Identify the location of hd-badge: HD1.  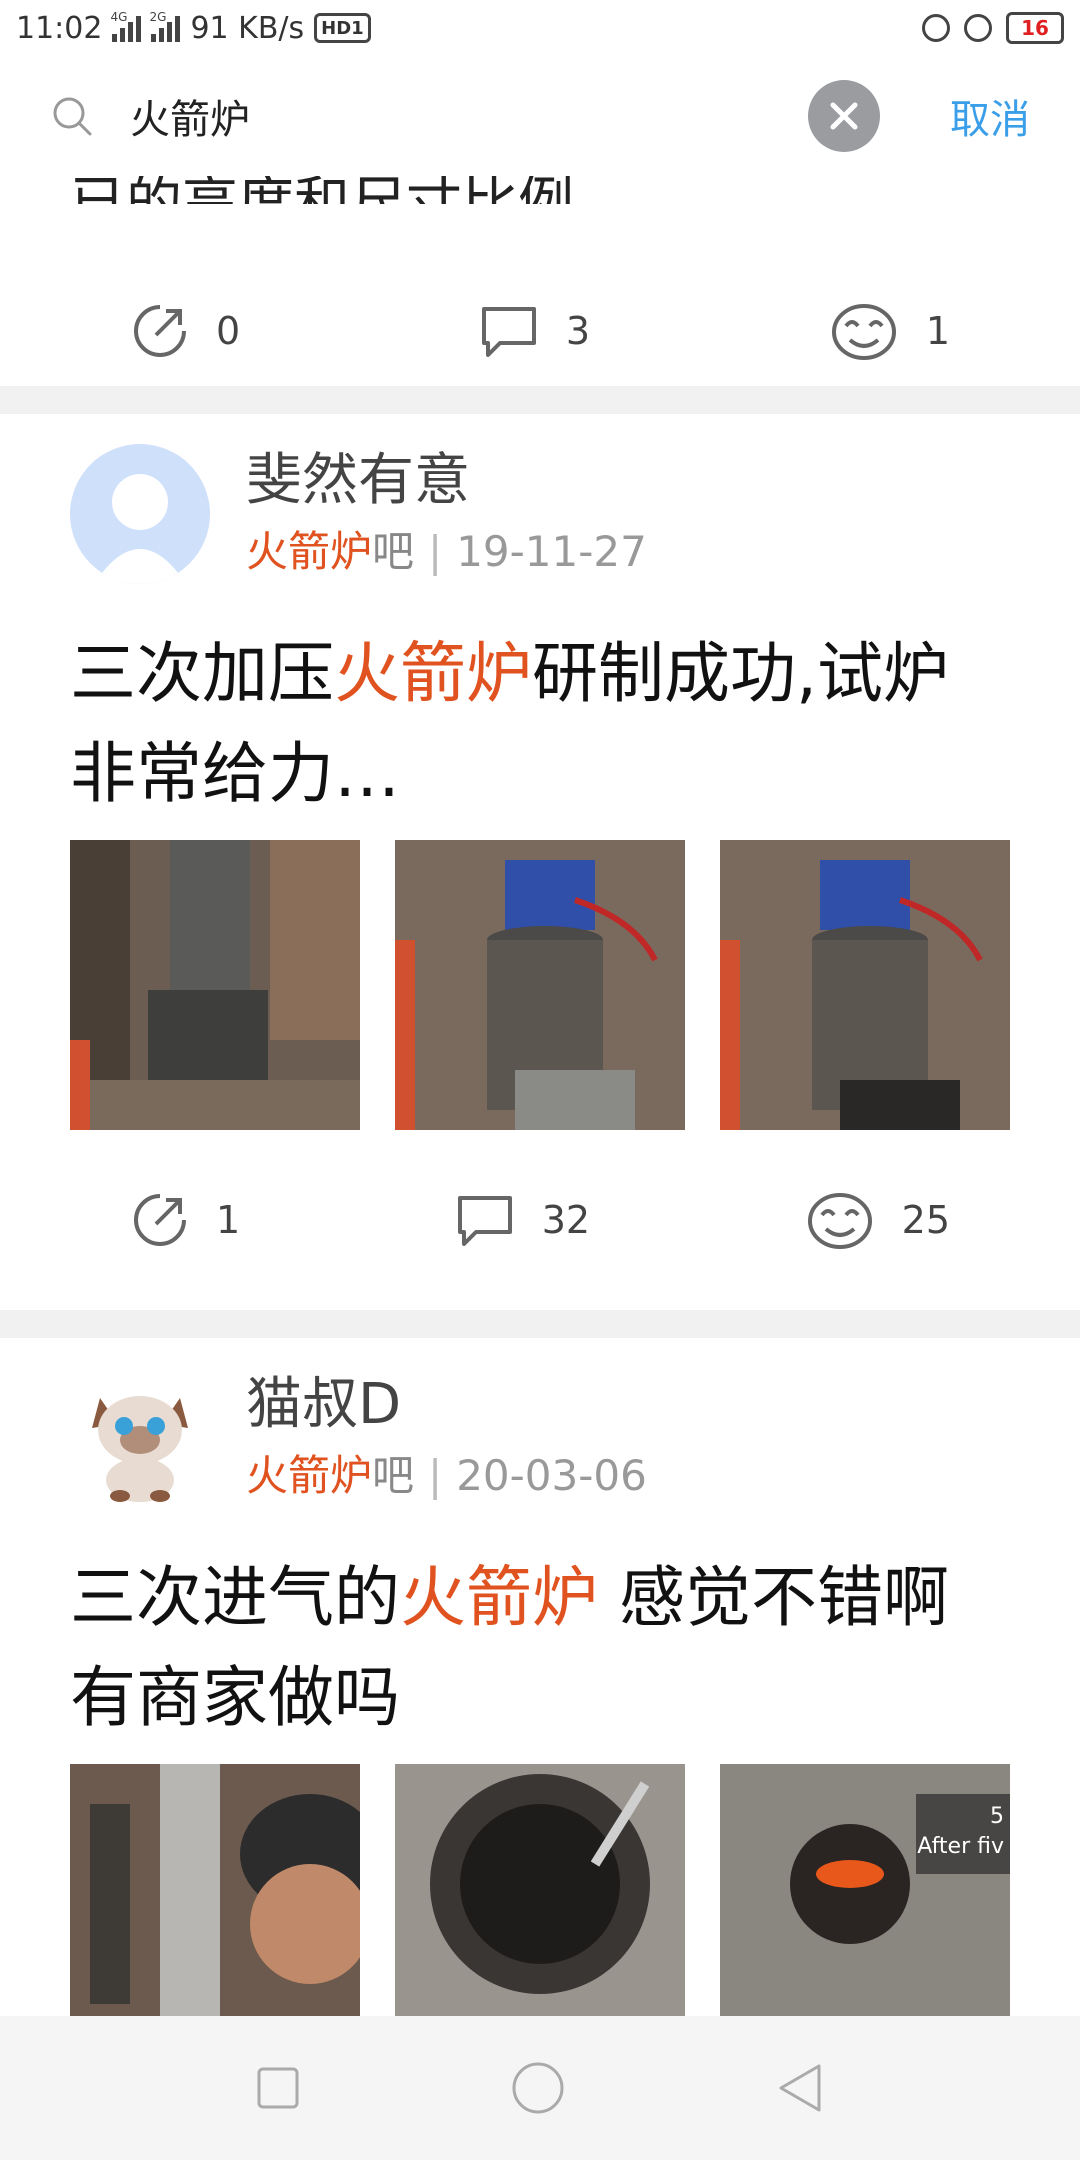
(342, 28).